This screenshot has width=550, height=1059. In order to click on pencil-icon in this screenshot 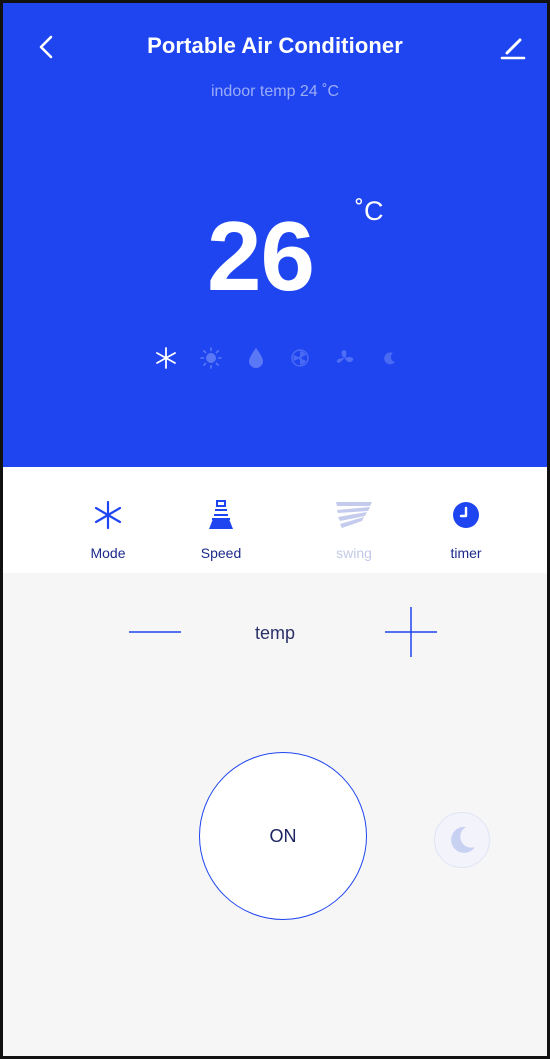, I will do `click(513, 49)`.